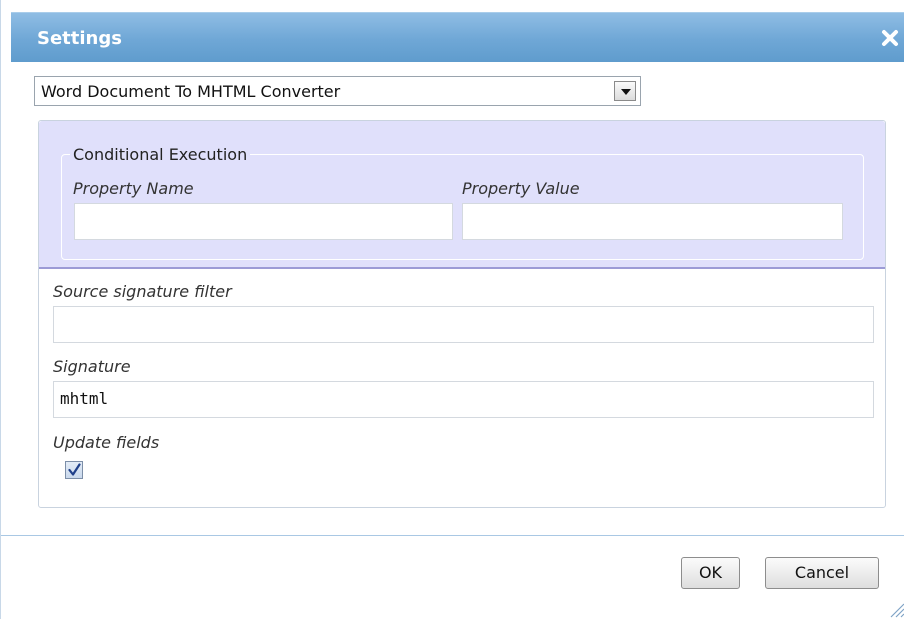  What do you see at coordinates (710, 573) in the screenshot?
I see `ok-button: OK` at bounding box center [710, 573].